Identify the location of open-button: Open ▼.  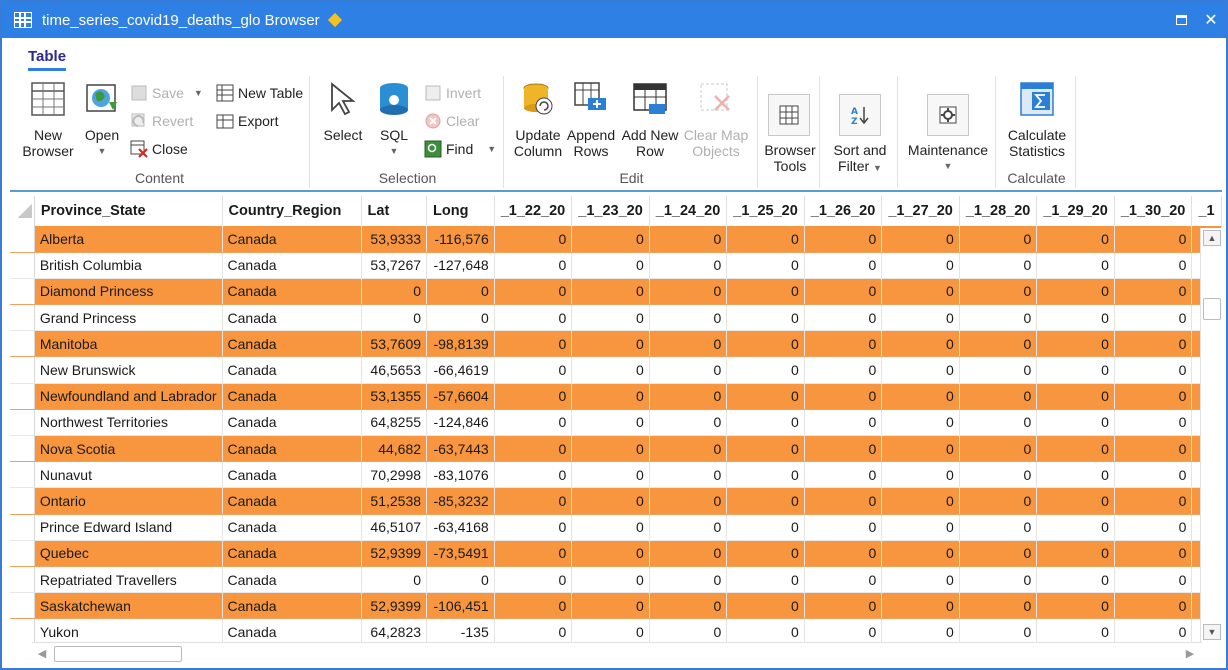
(102, 119).